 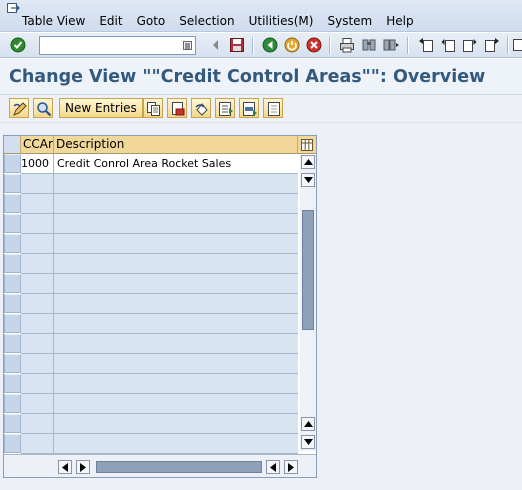 I want to click on first-page-icon, so click(x=426, y=45).